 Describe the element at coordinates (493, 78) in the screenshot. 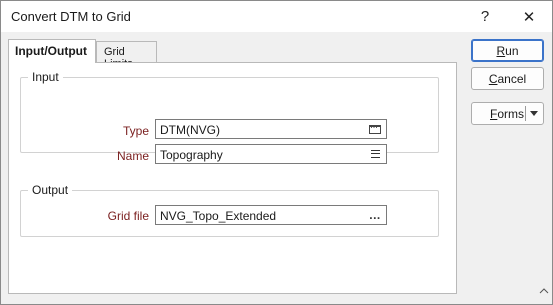

I see `cancel-mnemonic: C` at that location.